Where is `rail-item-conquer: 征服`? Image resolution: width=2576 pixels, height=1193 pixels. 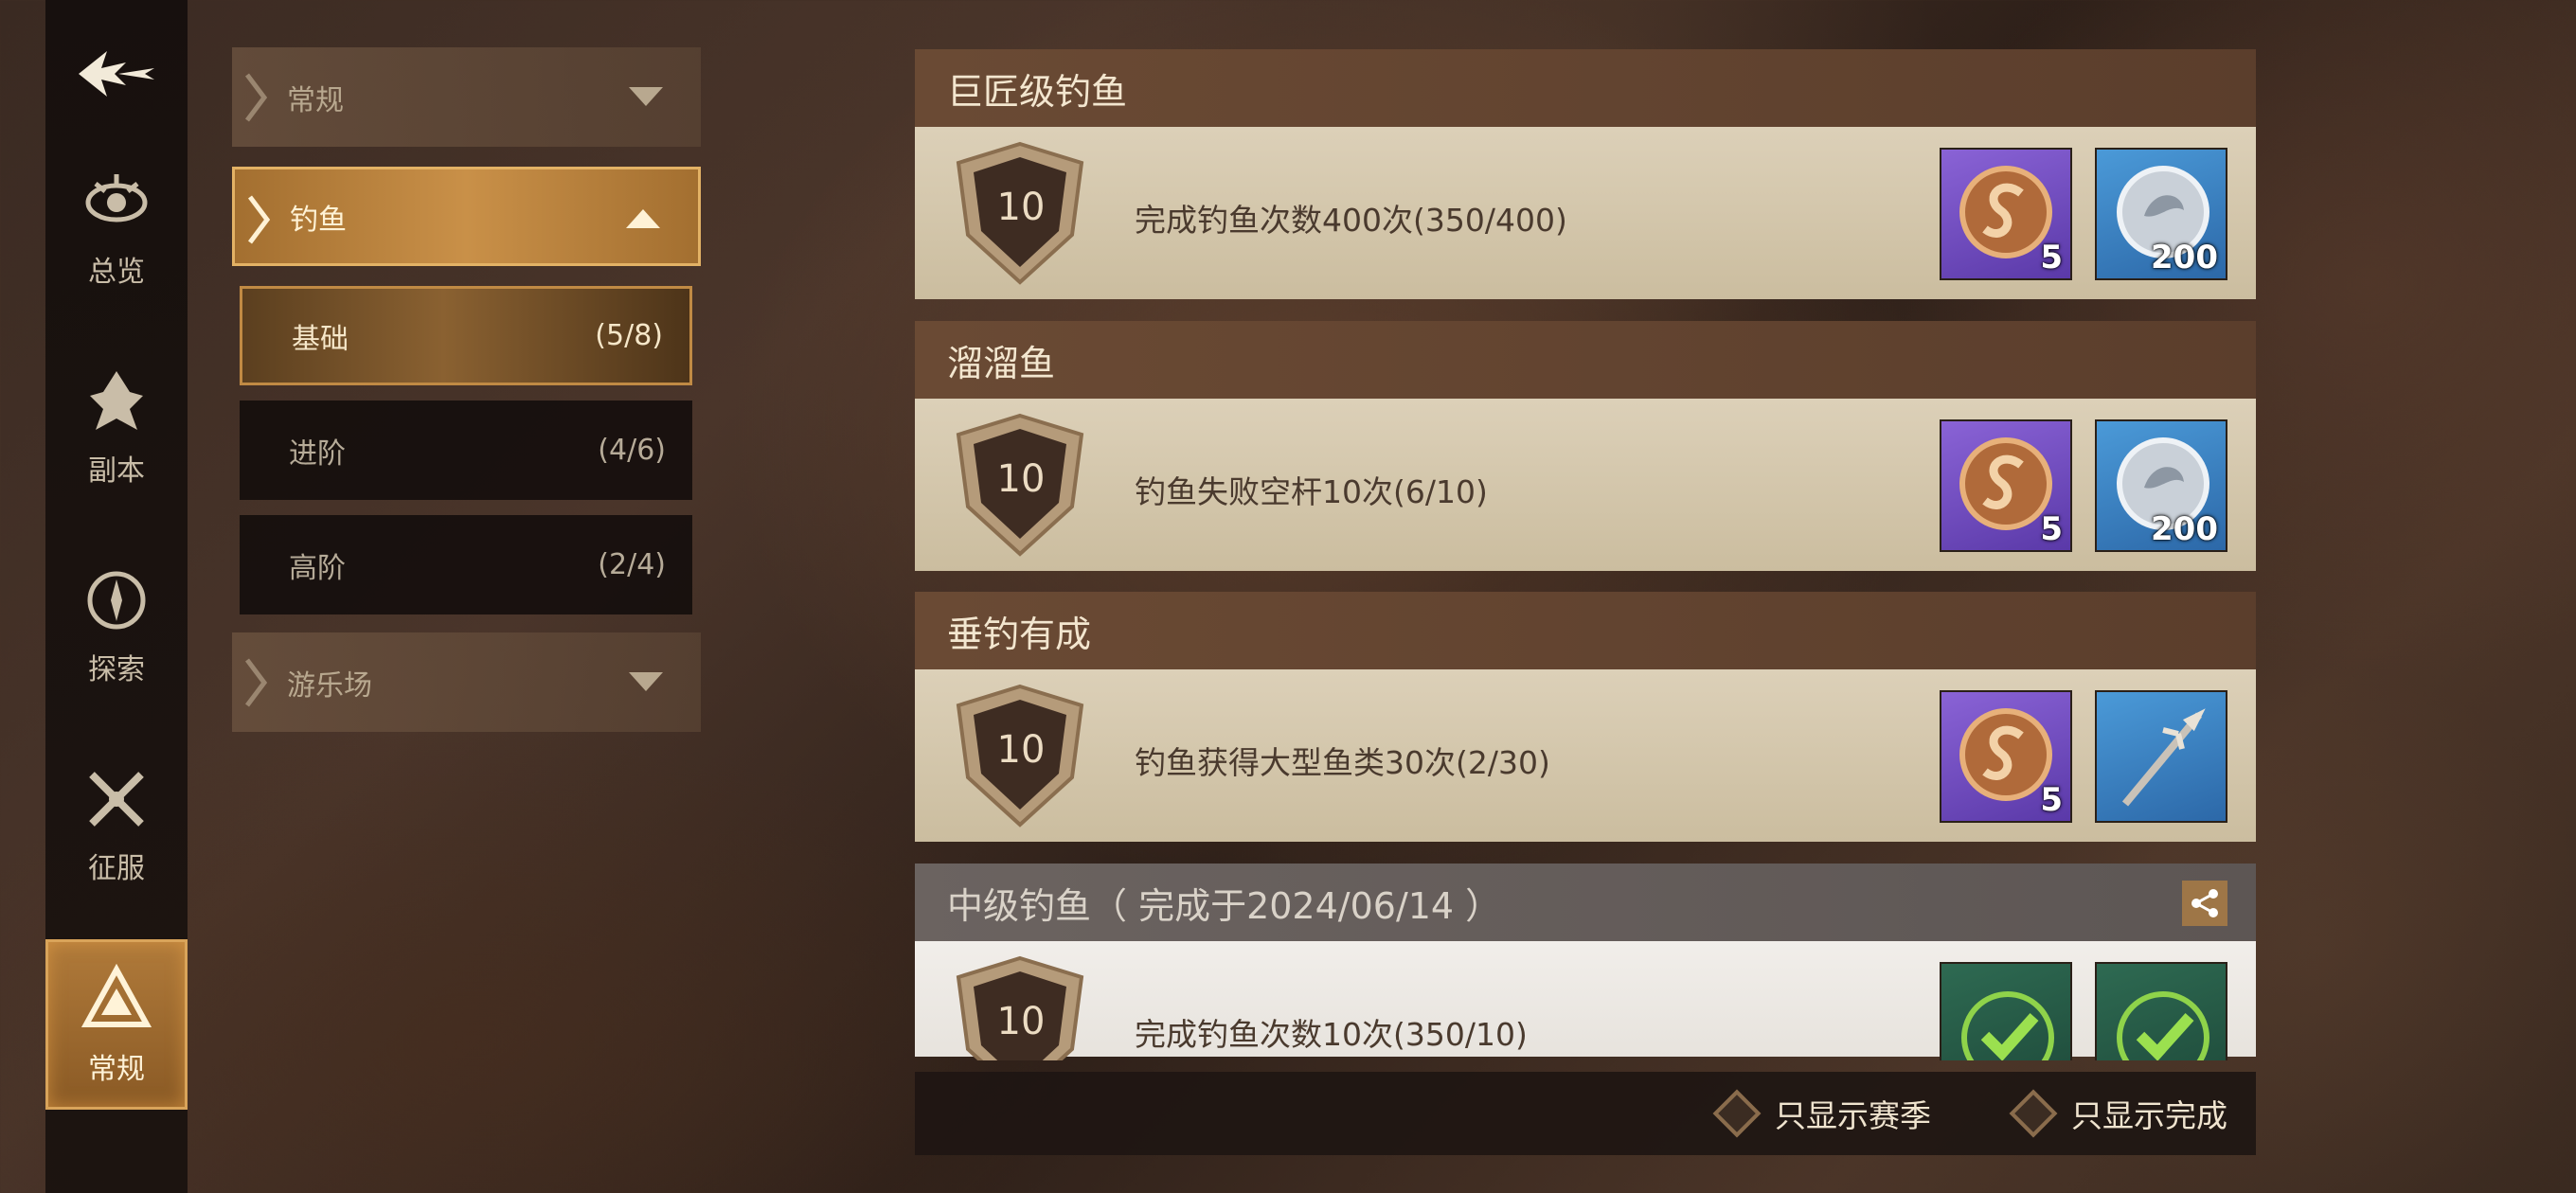
rail-item-conquer: 征服 is located at coordinates (116, 824).